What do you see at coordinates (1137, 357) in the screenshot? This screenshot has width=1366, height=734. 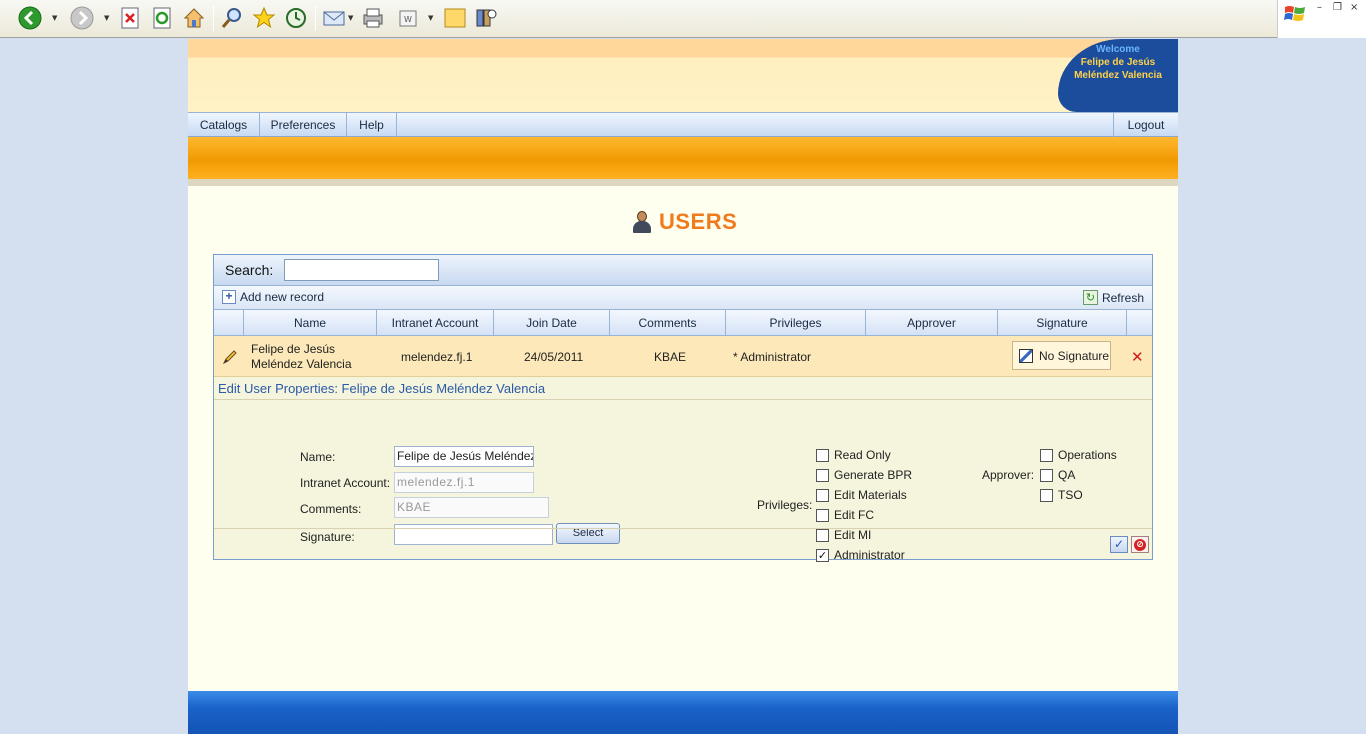 I see `delete-icon: ✕` at bounding box center [1137, 357].